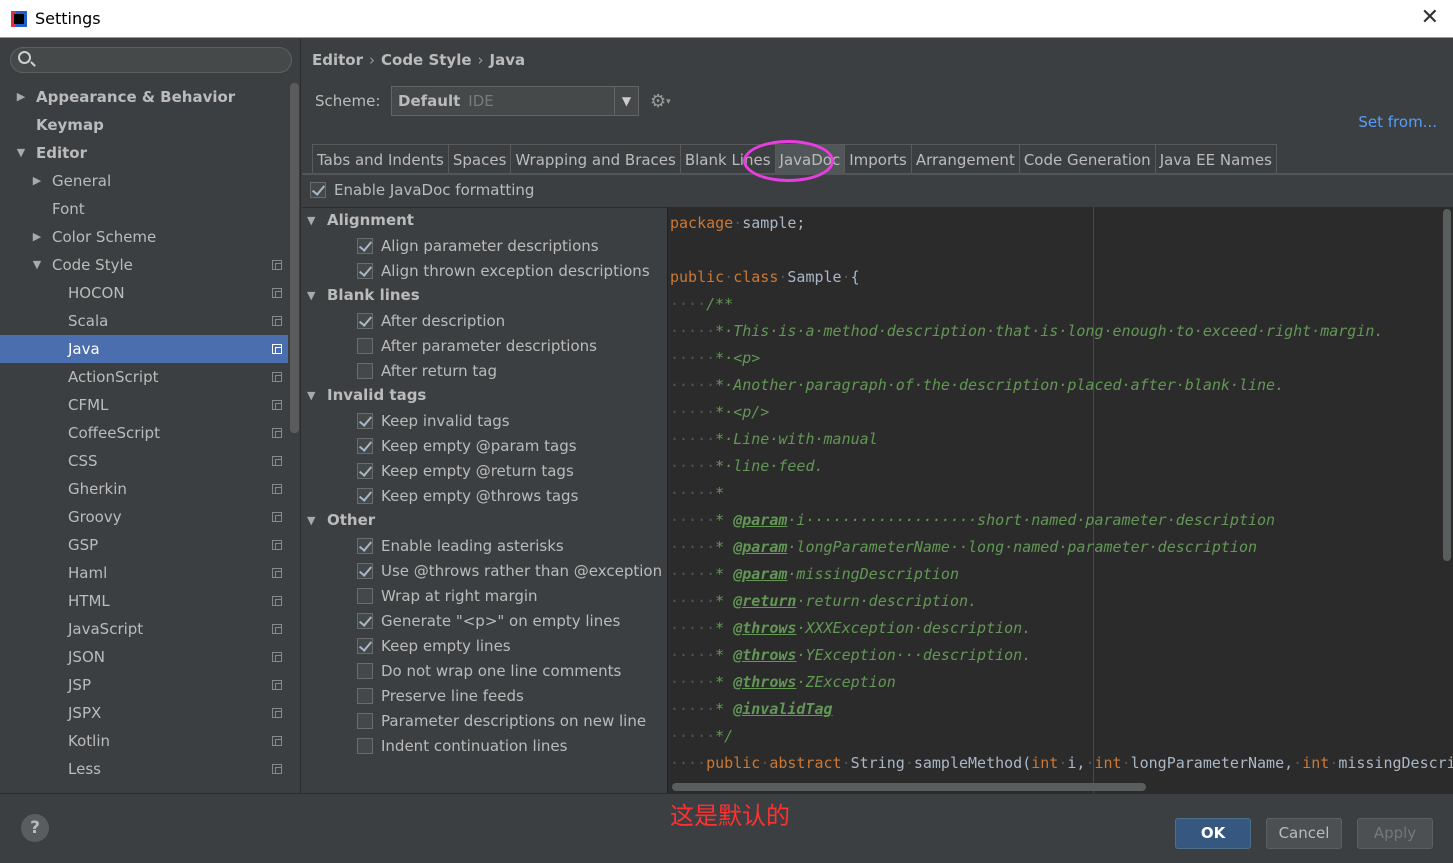 The image size is (1453, 863). I want to click on sidebar-item-less: Less, so click(144, 769).